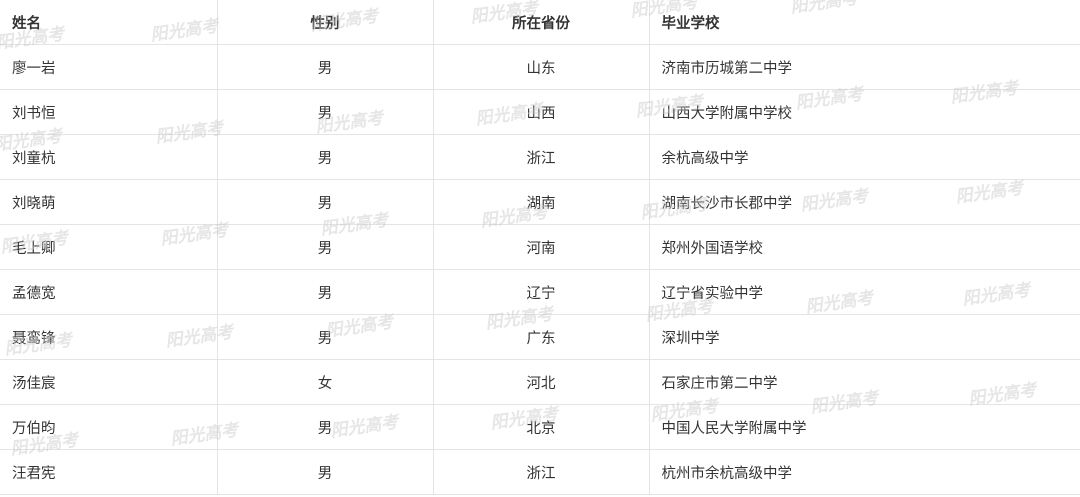  Describe the element at coordinates (109, 337) in the screenshot. I see `cell-name: 聂鸾锋` at that location.